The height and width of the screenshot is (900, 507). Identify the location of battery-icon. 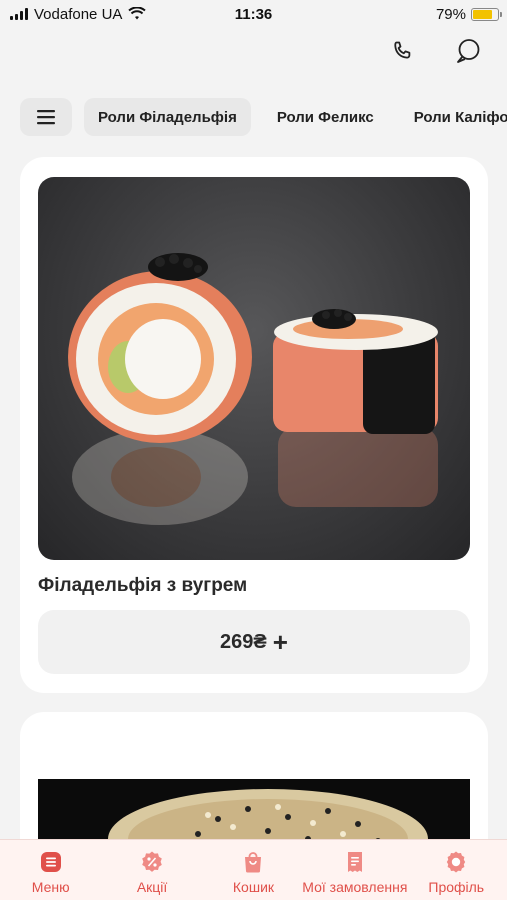
(486, 14).